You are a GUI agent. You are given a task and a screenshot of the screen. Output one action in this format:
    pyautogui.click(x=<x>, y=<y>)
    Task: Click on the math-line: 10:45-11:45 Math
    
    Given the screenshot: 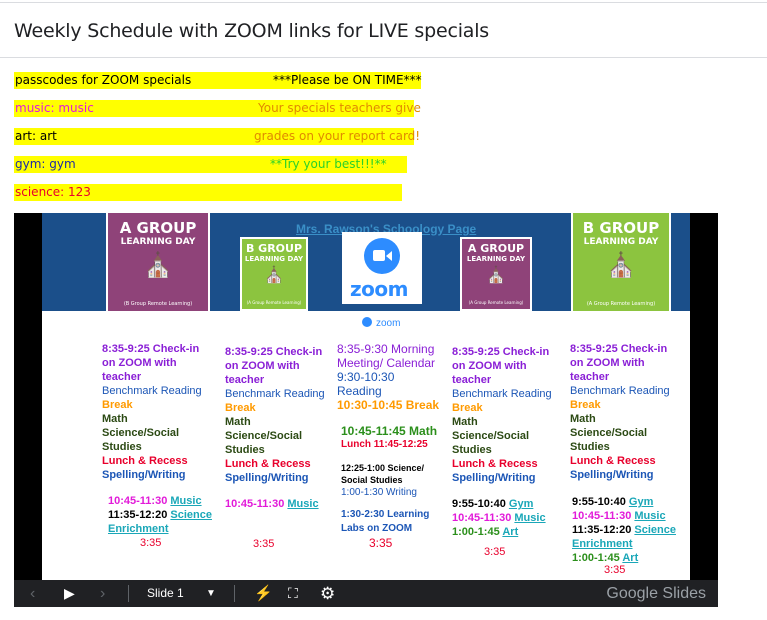 What is the action you would take?
    pyautogui.click(x=389, y=431)
    